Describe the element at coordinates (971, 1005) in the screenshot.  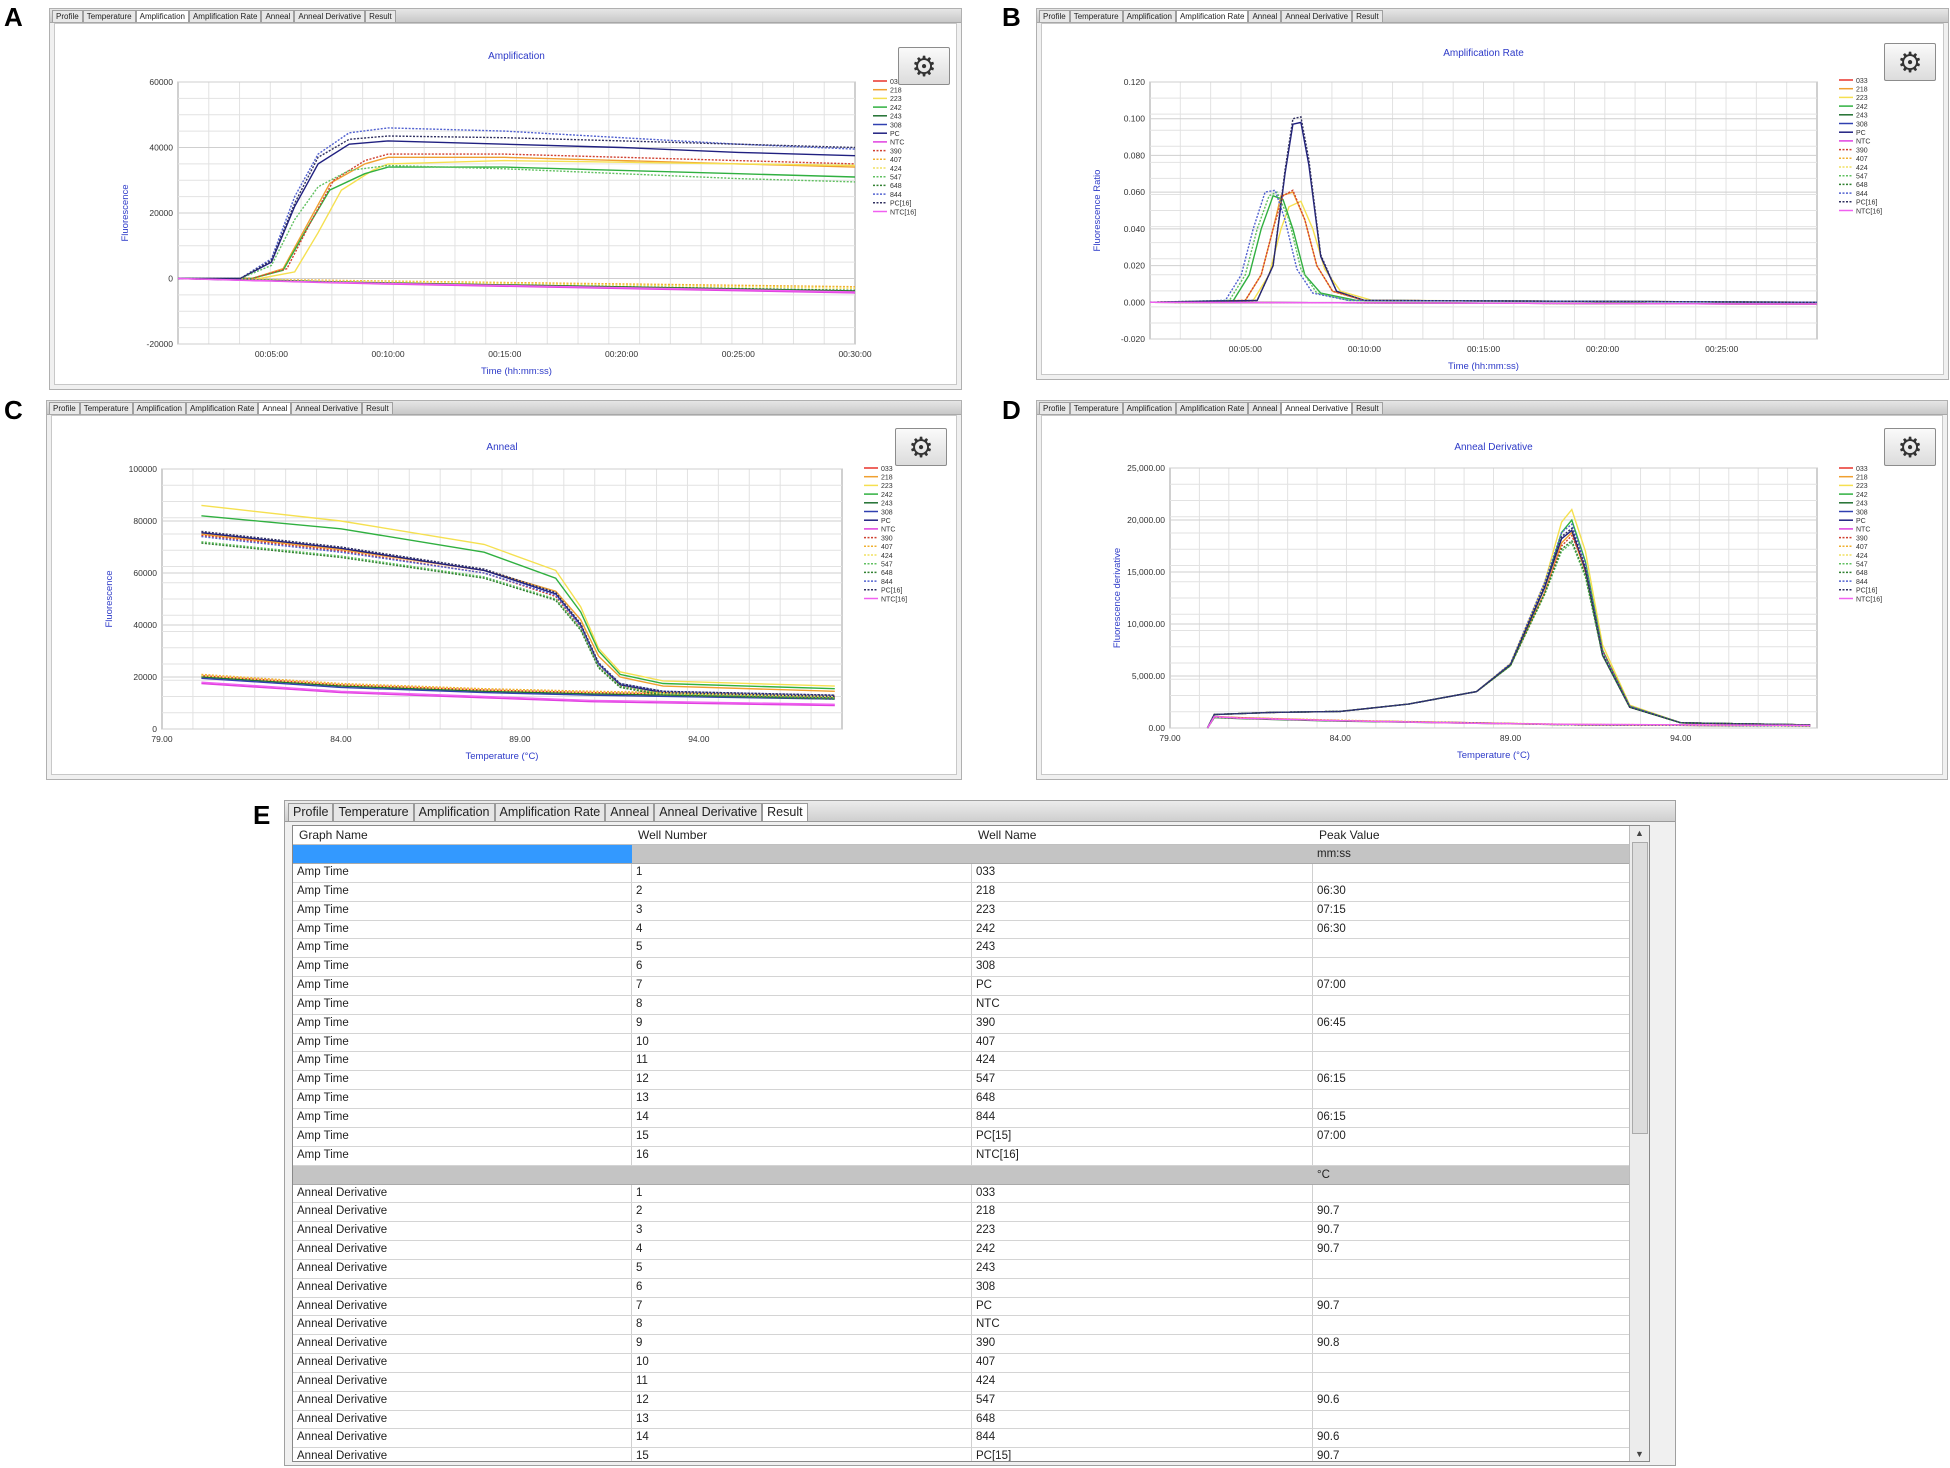
I see `table-row: Amp Time 8 NTC` at that location.